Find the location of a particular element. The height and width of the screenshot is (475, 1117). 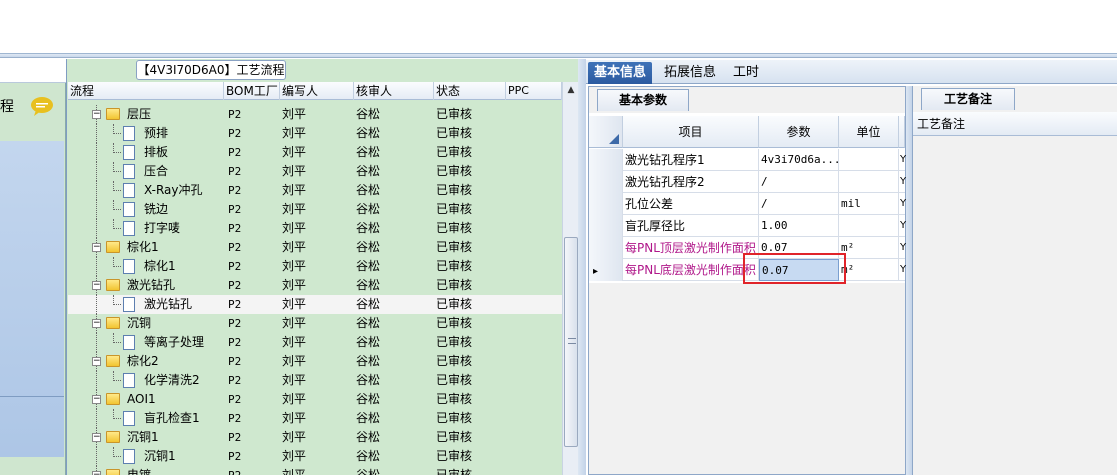

param-value-cell: 1.00 is located at coordinates (799, 226).